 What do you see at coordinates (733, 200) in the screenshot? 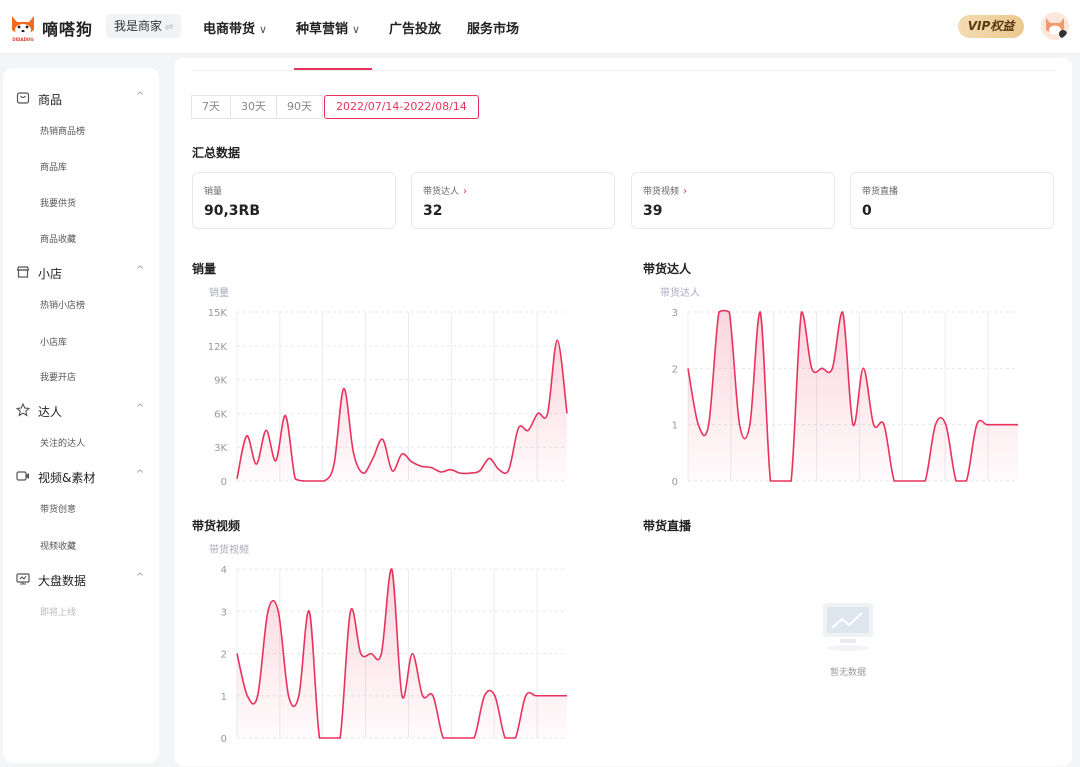
I see `summary-card-videos: 带货视频 › 39` at bounding box center [733, 200].